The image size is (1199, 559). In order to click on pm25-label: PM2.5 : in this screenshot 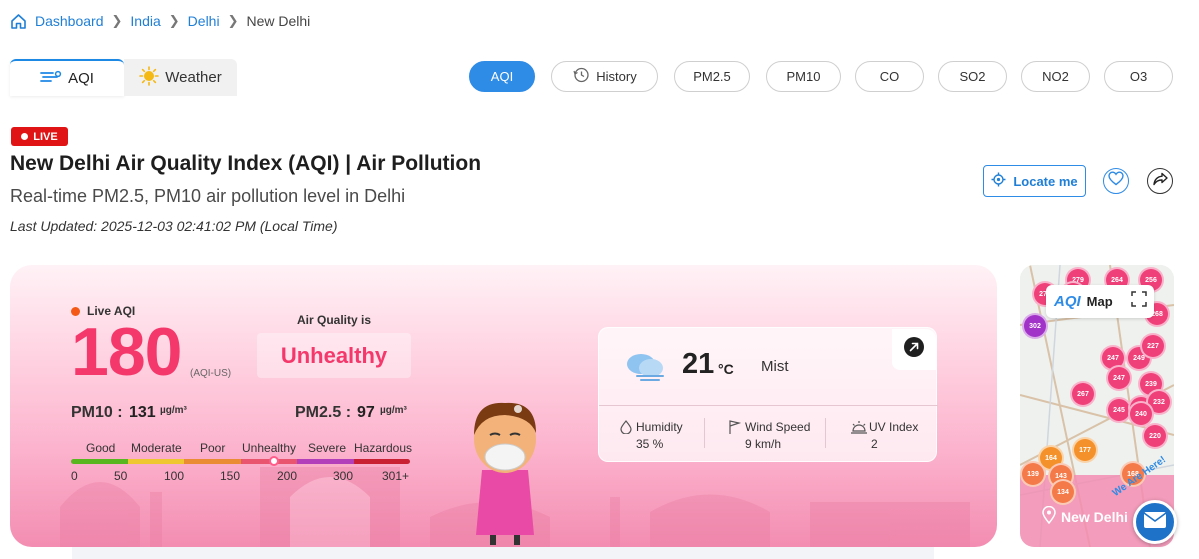, I will do `click(323, 412)`.